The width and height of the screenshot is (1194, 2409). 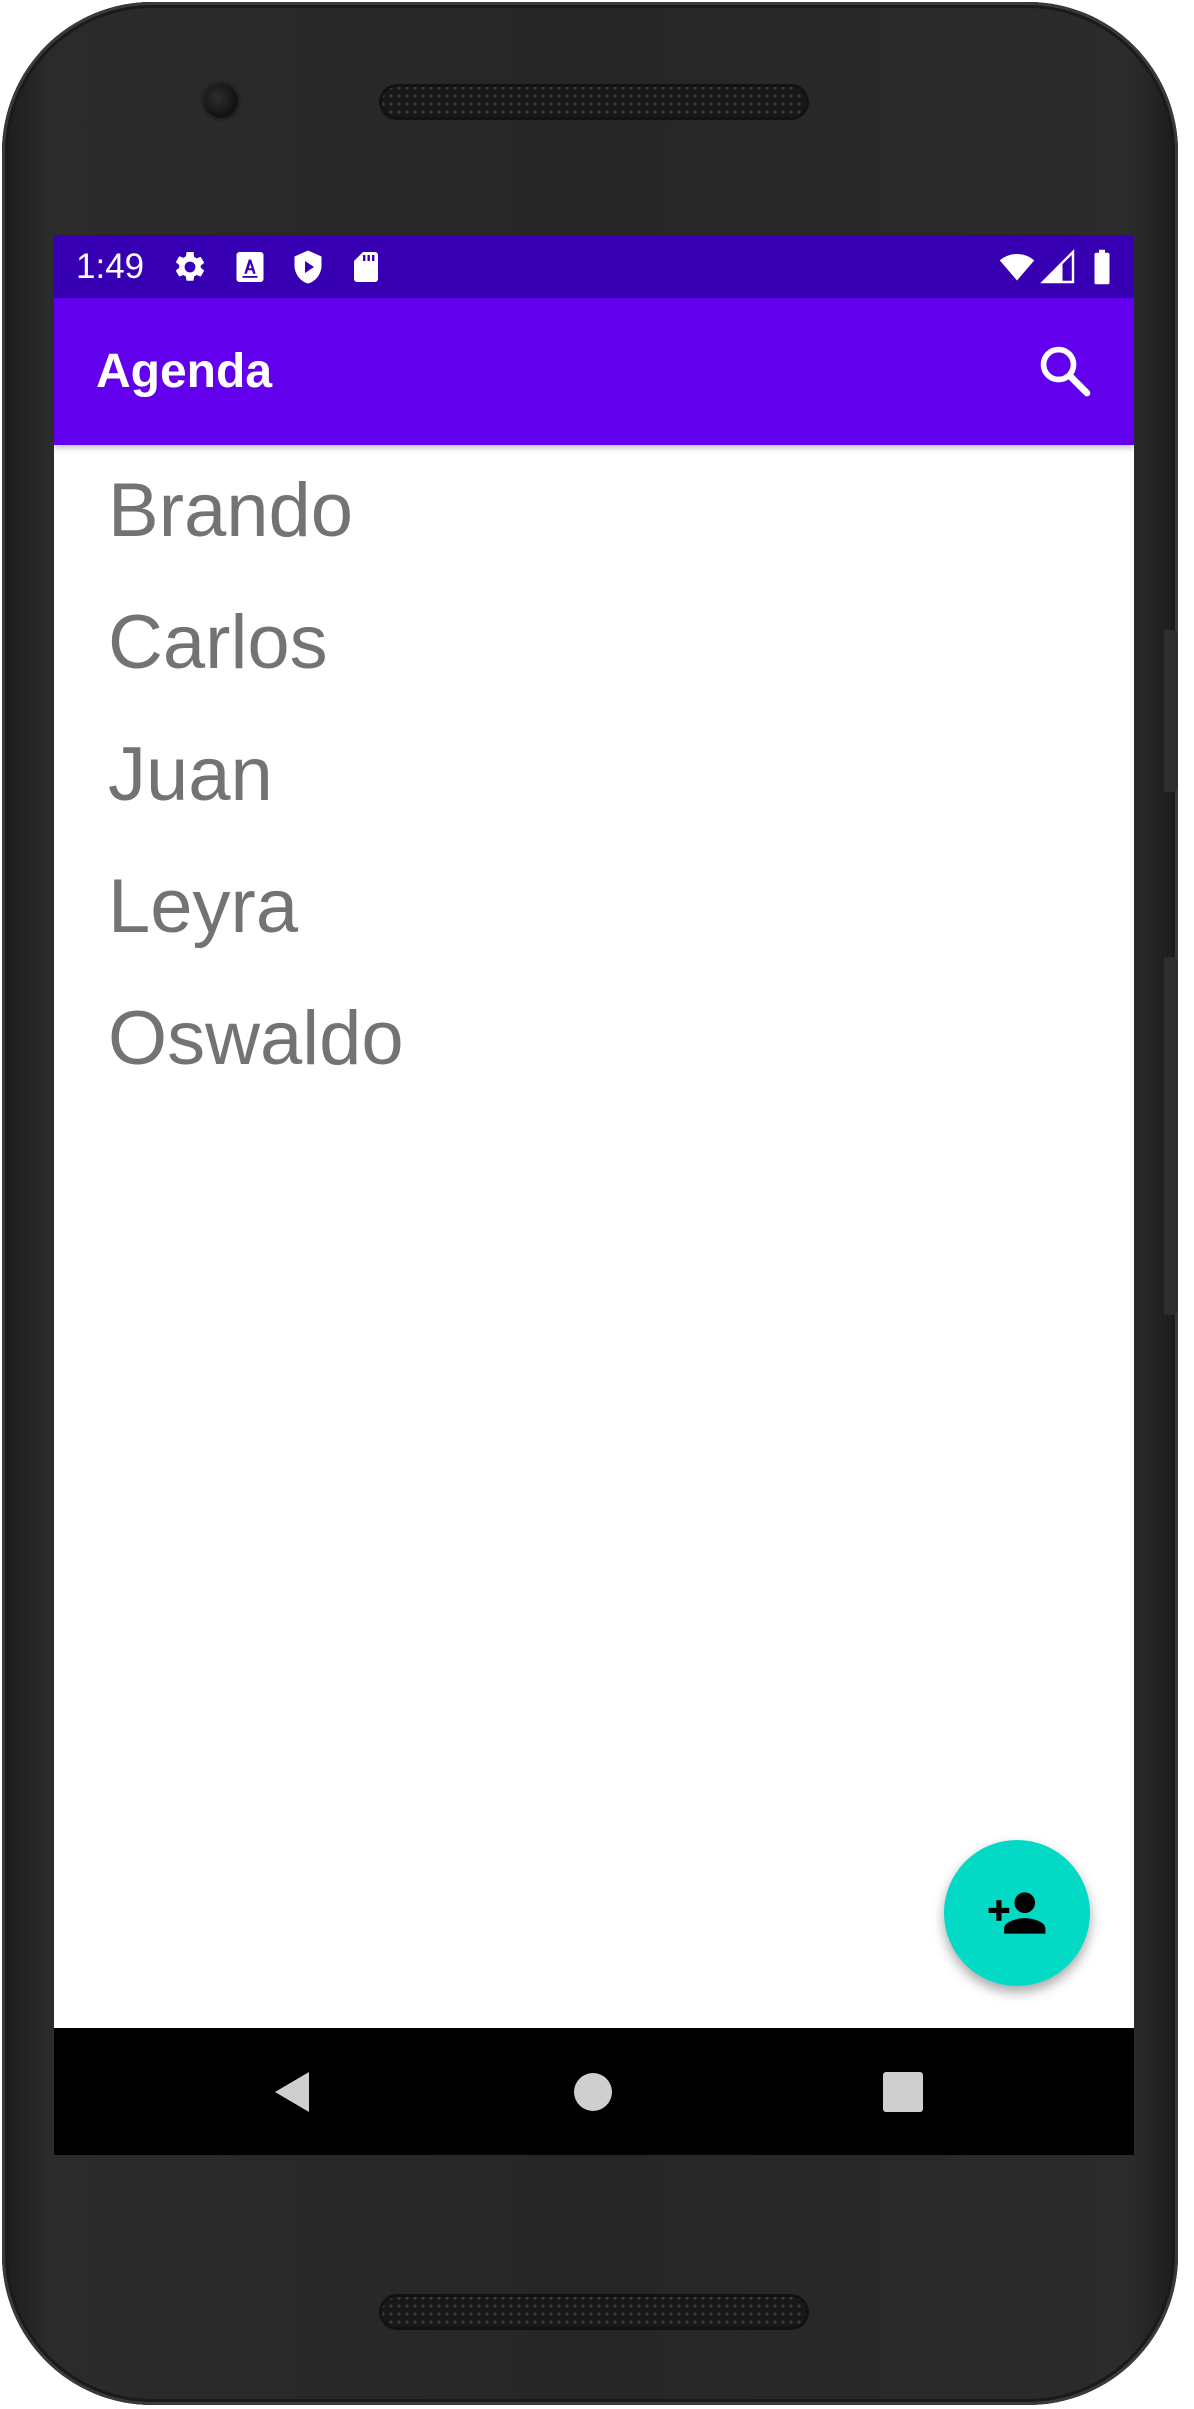 I want to click on back-button, so click(x=293, y=2092).